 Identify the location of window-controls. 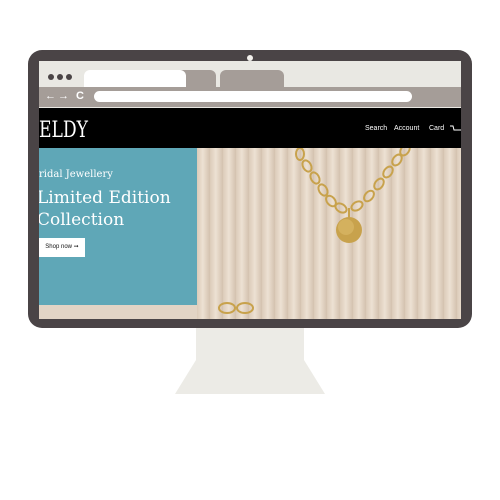
(60, 77).